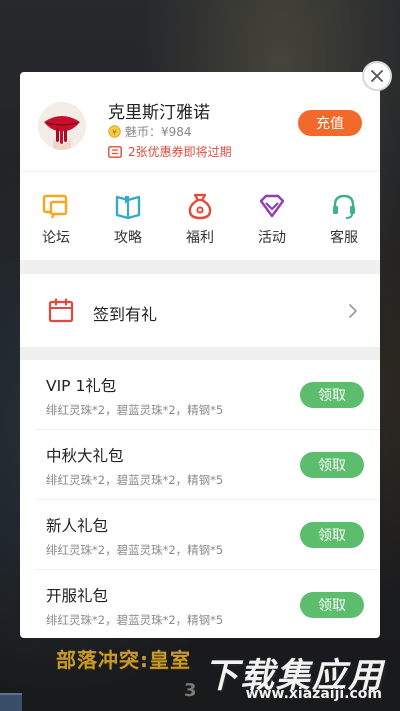 This screenshot has height=711, width=400. What do you see at coordinates (56, 226) in the screenshot?
I see `nav-item-forum: 论坛` at bounding box center [56, 226].